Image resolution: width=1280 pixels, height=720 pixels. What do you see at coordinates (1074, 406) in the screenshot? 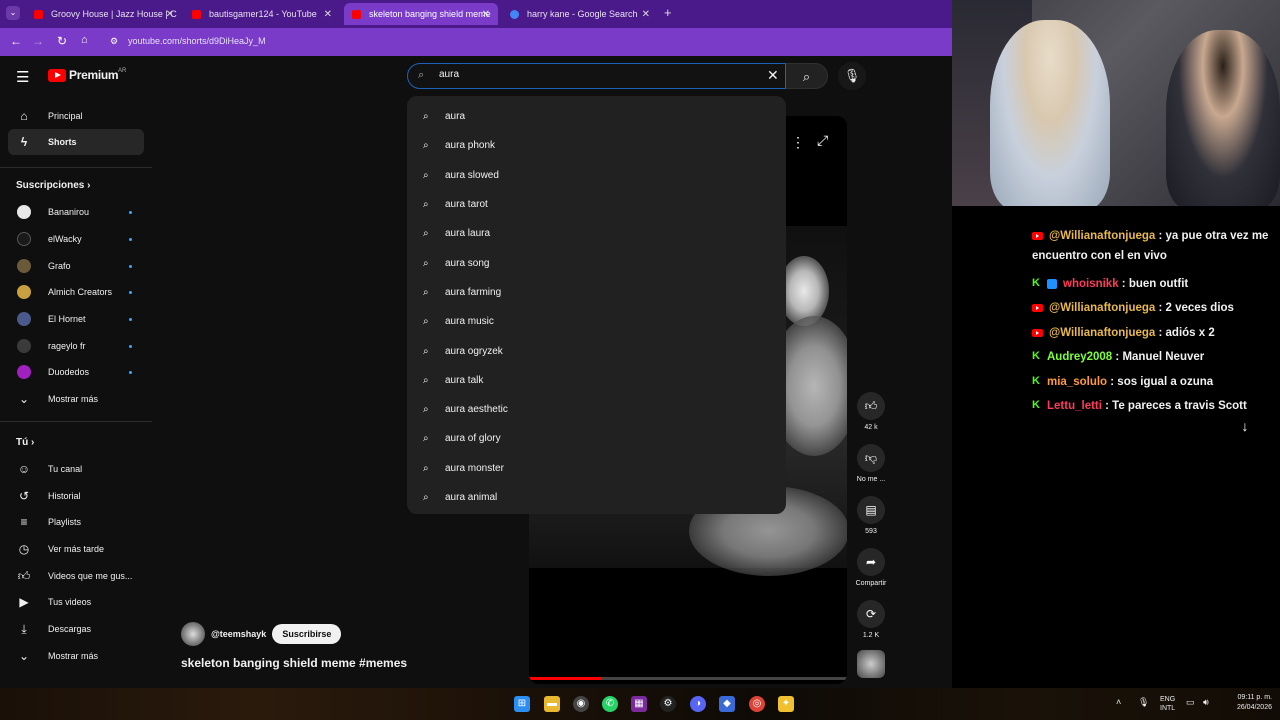
I see `chat-username: Lettu_letti` at bounding box center [1074, 406].